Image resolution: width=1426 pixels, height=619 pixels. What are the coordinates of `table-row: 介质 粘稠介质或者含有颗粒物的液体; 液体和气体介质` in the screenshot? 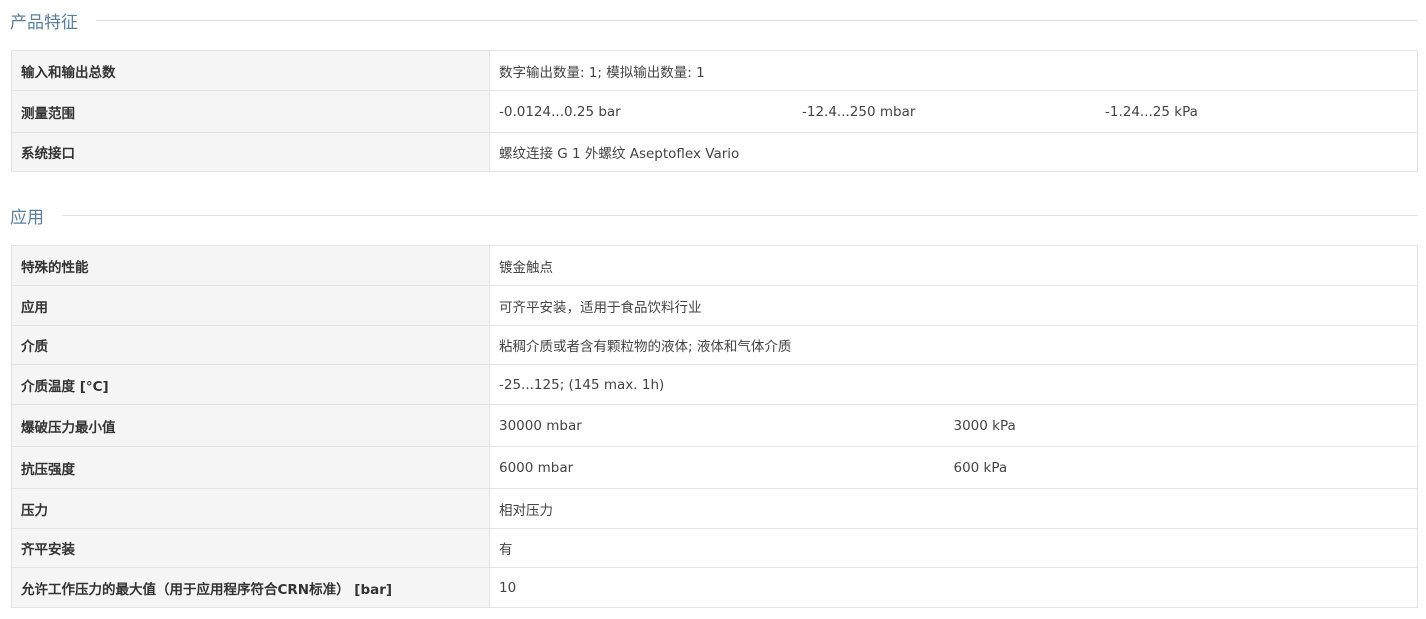 It's located at (714, 345).